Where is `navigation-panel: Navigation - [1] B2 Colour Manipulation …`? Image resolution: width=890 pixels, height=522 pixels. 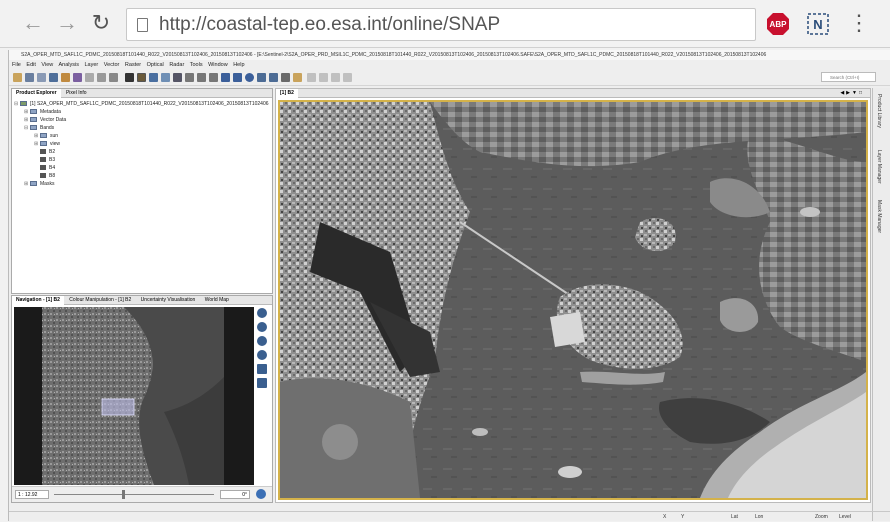 navigation-panel: Navigation - [1] B2 Colour Manipulation … is located at coordinates (142, 399).